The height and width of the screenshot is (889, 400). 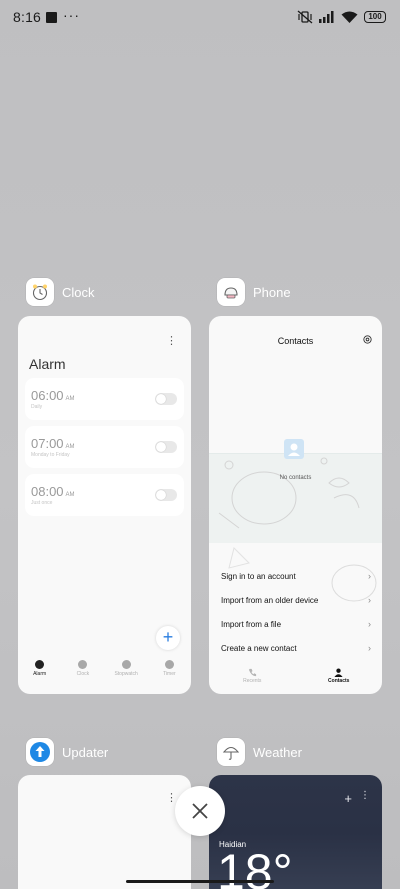 What do you see at coordinates (295, 478) in the screenshot?
I see `no-contacts-text: No contacts` at bounding box center [295, 478].